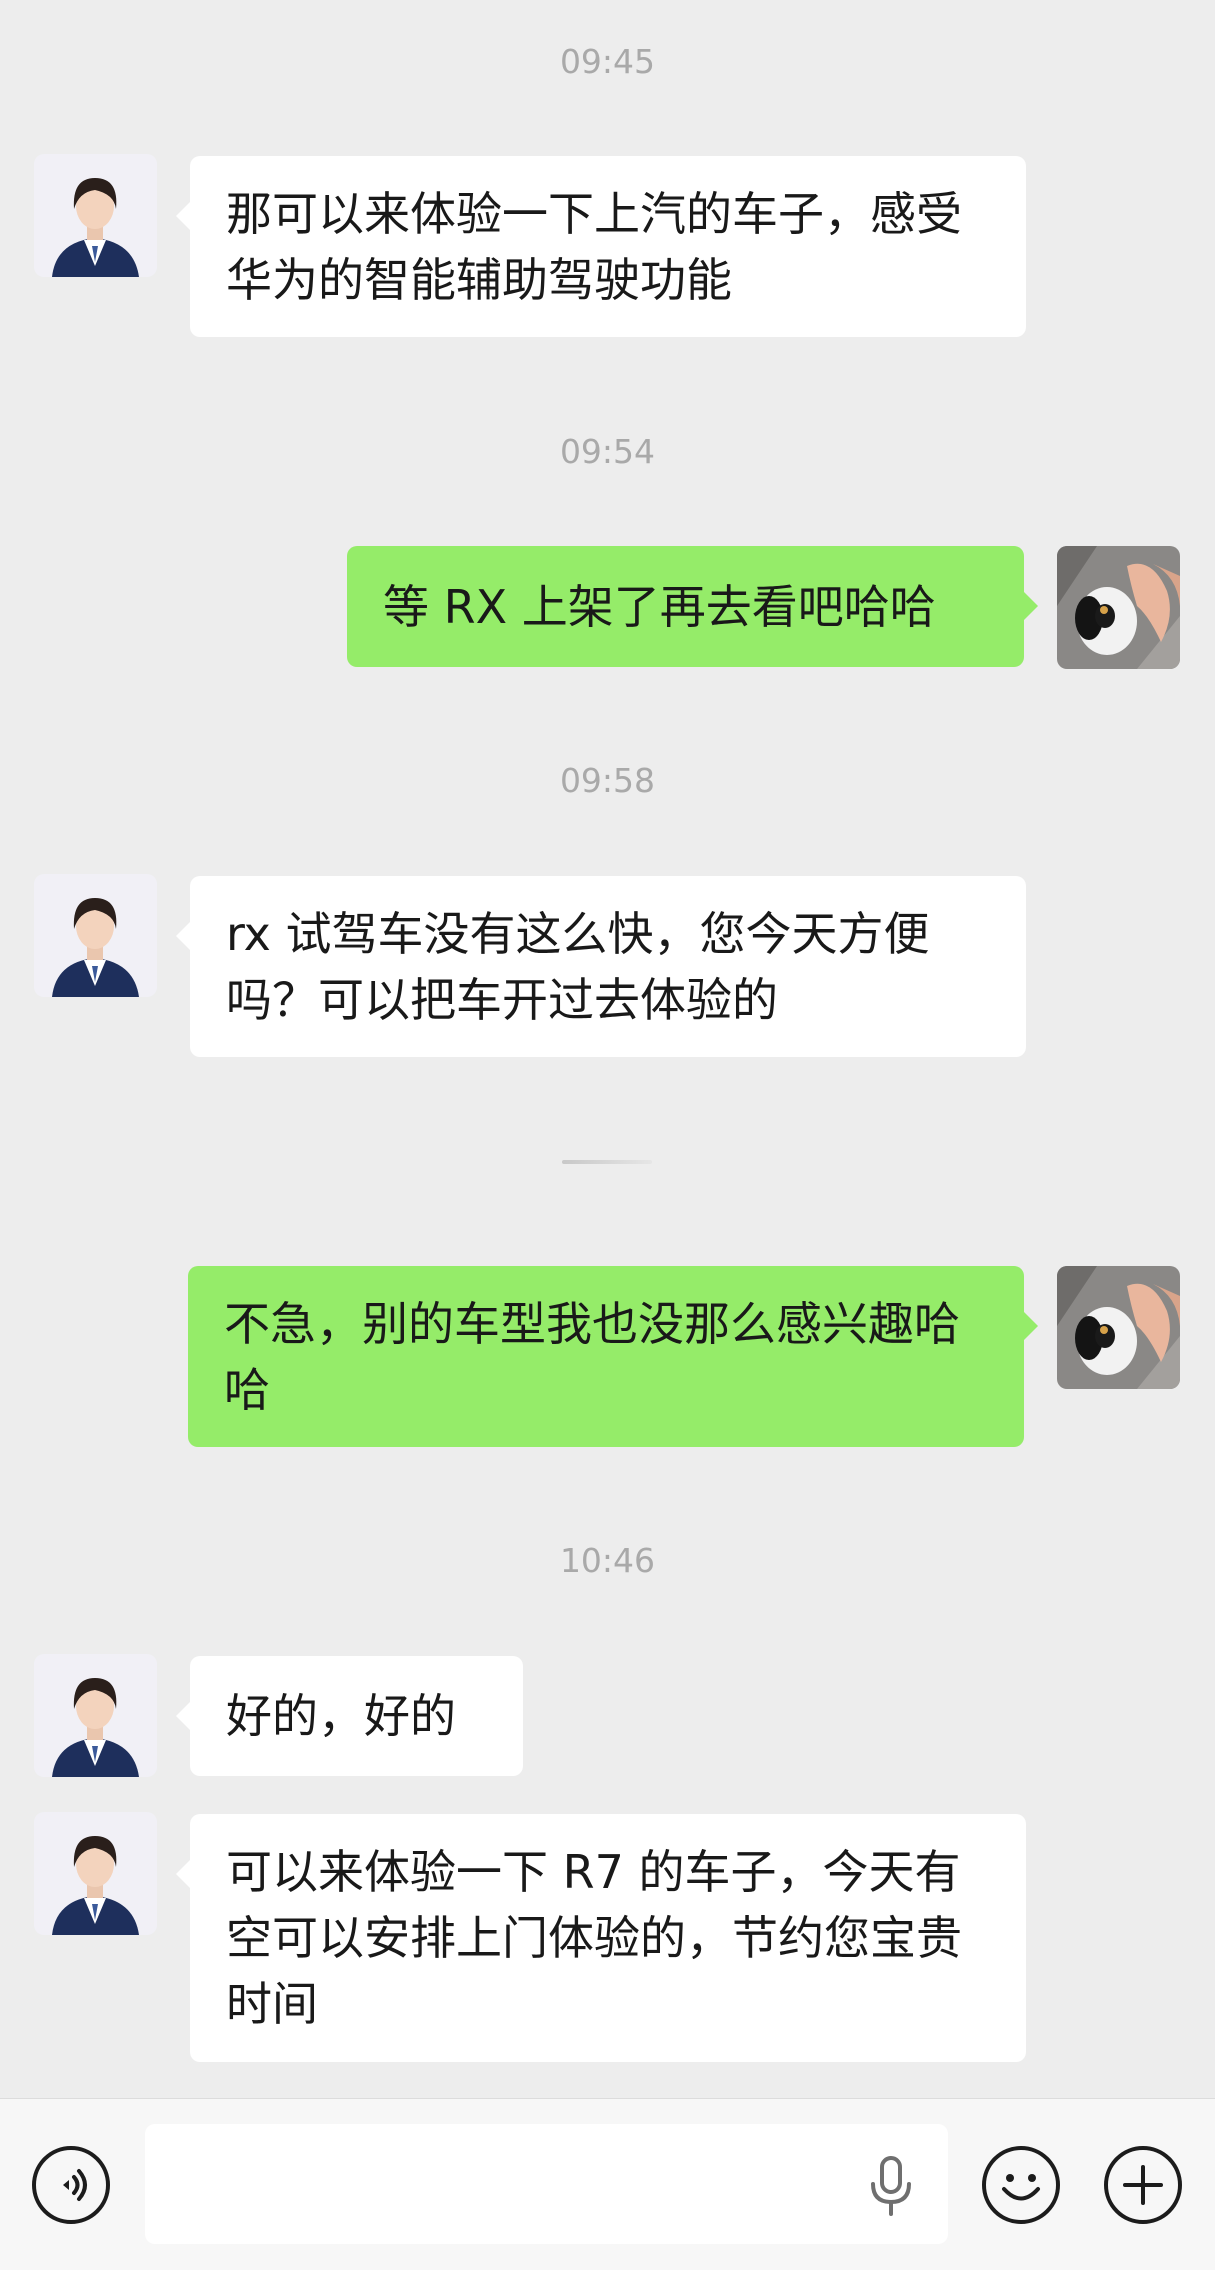 This screenshot has width=1215, height=2270. I want to click on message-text: 好的，好的, so click(341, 1716).